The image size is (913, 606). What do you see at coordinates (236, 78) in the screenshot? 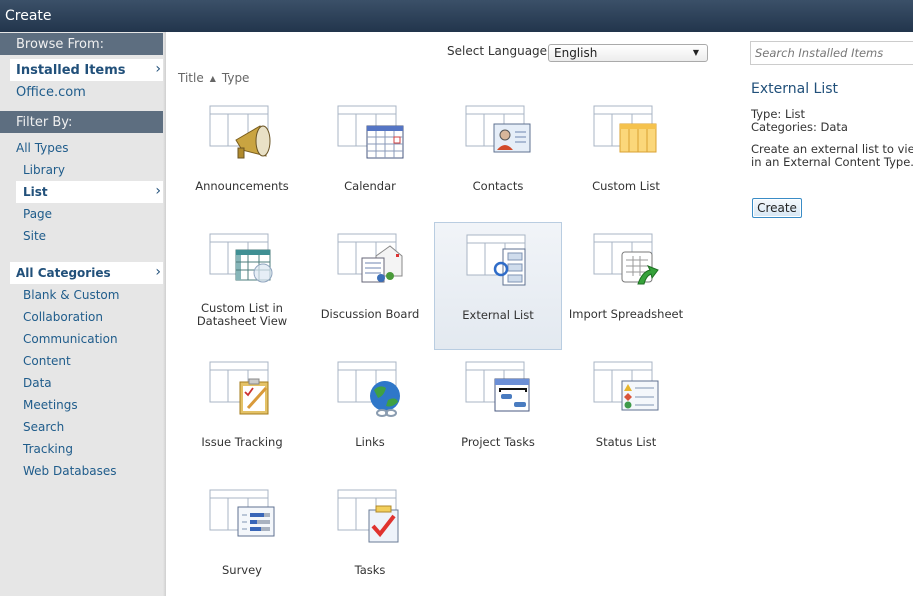
I see `sort-by-type: Type` at bounding box center [236, 78].